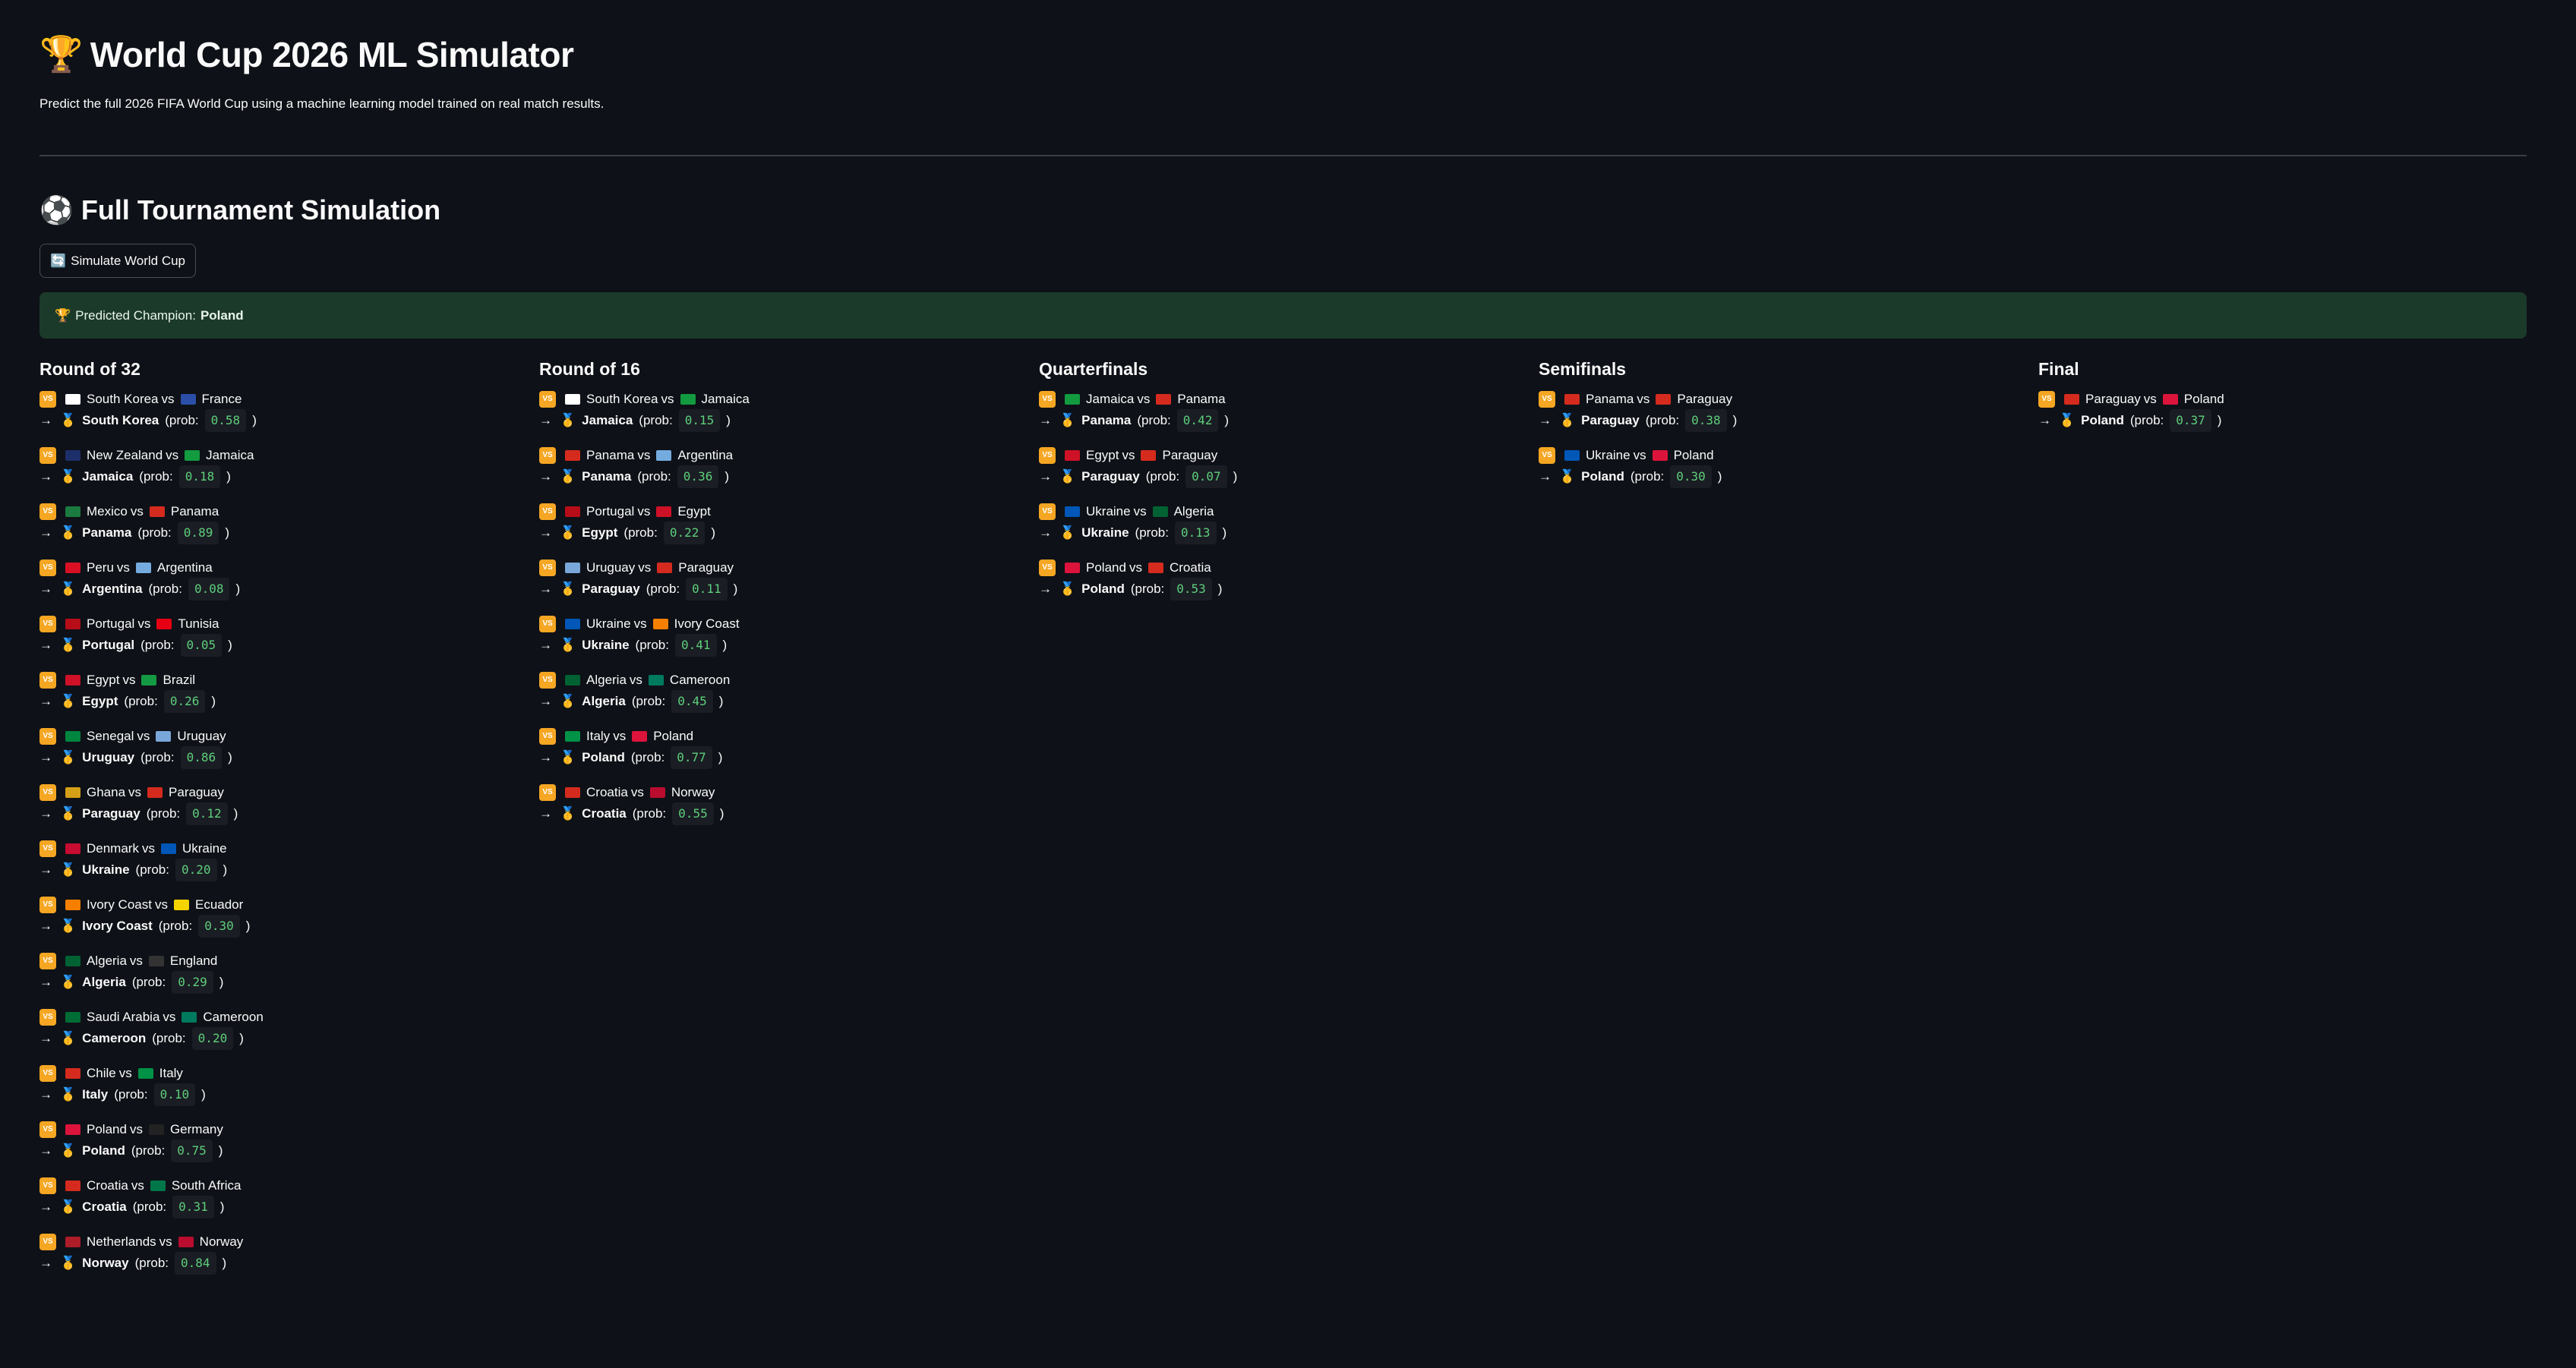 Image resolution: width=2576 pixels, height=1368 pixels. What do you see at coordinates (789, 399) in the screenshot?
I see `match-teams: VS South Korea vs Jamaica` at bounding box center [789, 399].